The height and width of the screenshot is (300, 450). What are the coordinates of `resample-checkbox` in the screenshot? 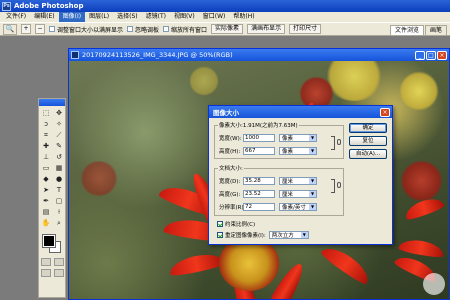 It's located at (220, 235).